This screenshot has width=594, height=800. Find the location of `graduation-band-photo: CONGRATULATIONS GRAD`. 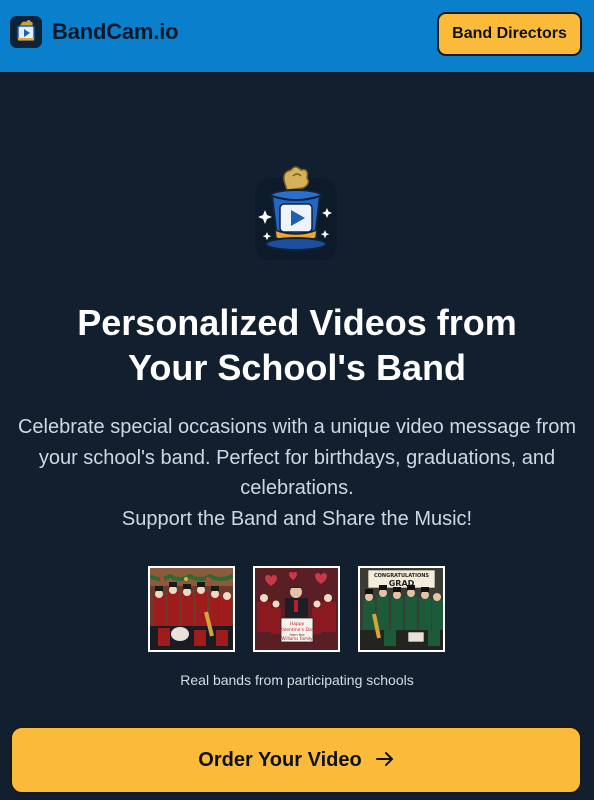

graduation-band-photo: CONGRATULATIONS GRAD is located at coordinates (401, 609).